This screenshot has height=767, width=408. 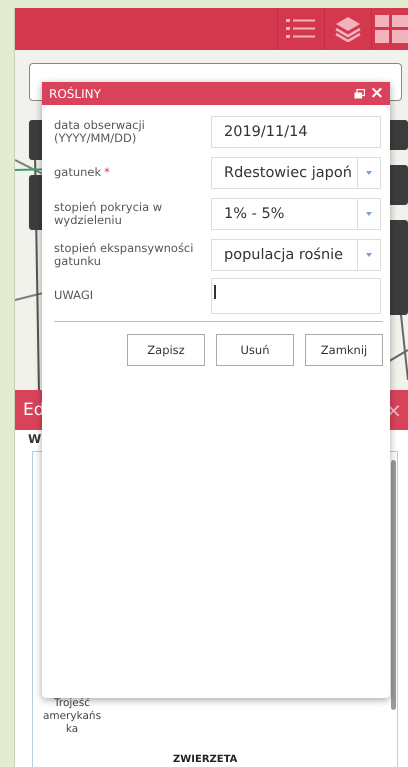 What do you see at coordinates (296, 214) in the screenshot?
I see `dropdown: 1% - 5%` at bounding box center [296, 214].